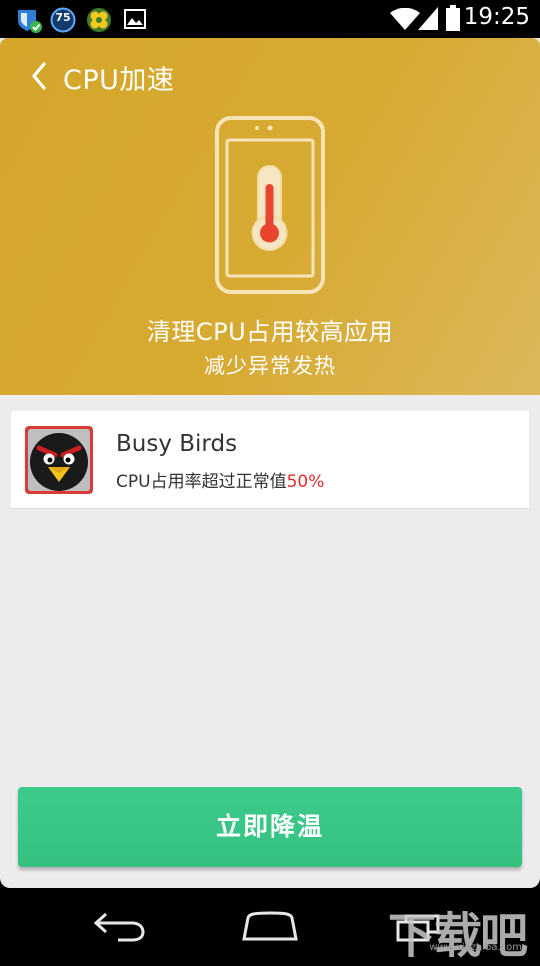  What do you see at coordinates (405, 20) in the screenshot?
I see `wifi-icon` at bounding box center [405, 20].